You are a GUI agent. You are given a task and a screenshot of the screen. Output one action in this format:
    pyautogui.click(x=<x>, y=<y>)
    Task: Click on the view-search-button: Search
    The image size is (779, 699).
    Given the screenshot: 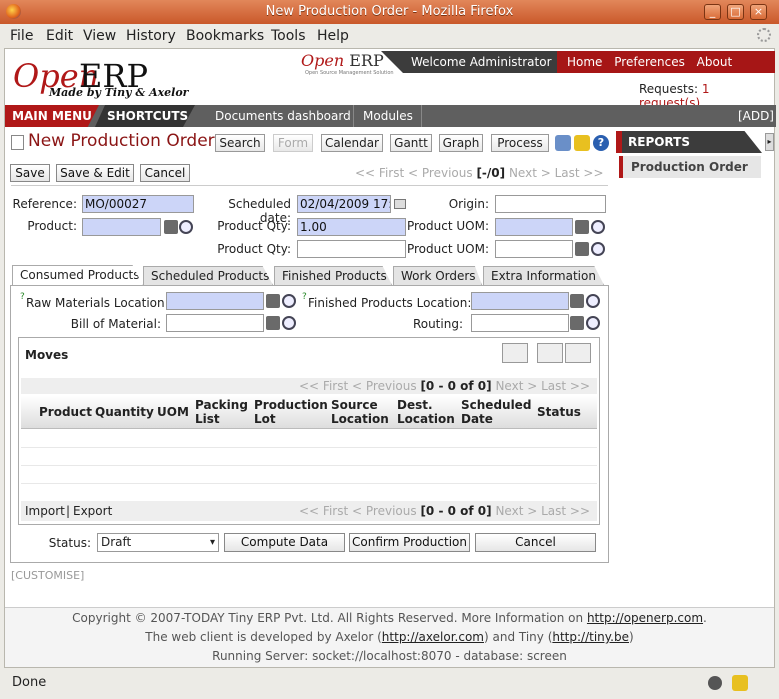 What is the action you would take?
    pyautogui.click(x=240, y=143)
    